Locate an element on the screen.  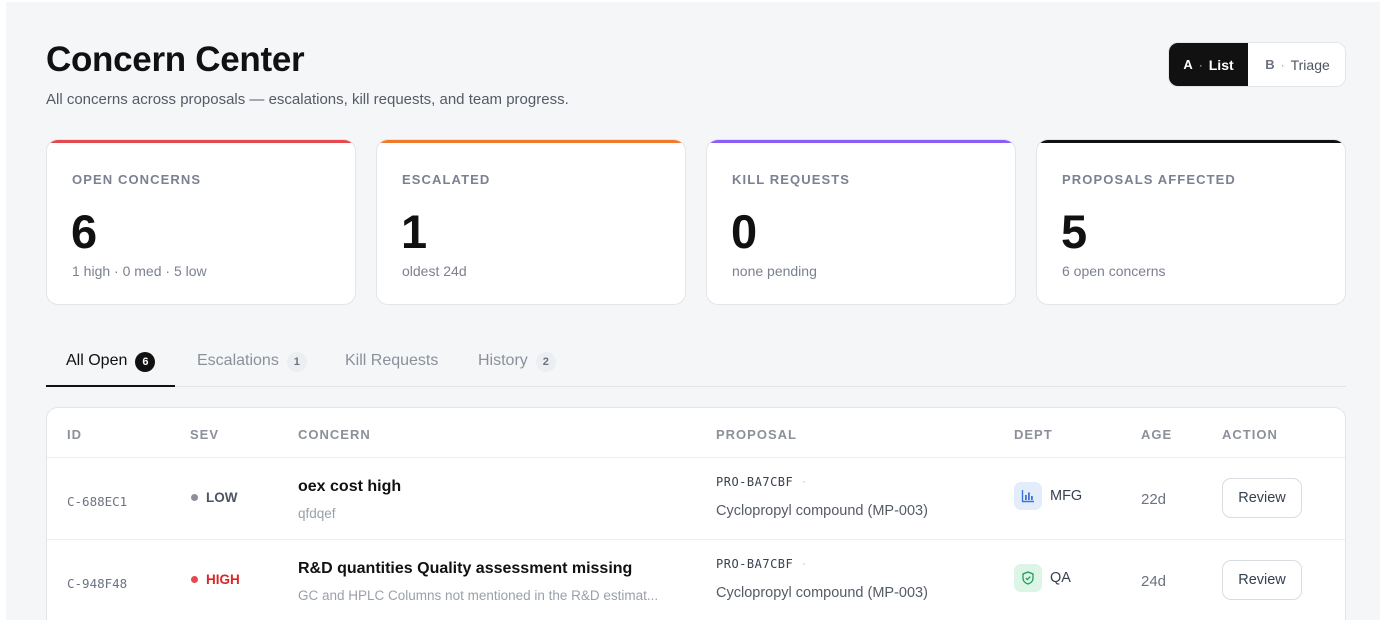
concern-description: qfdqef is located at coordinates (317, 513).